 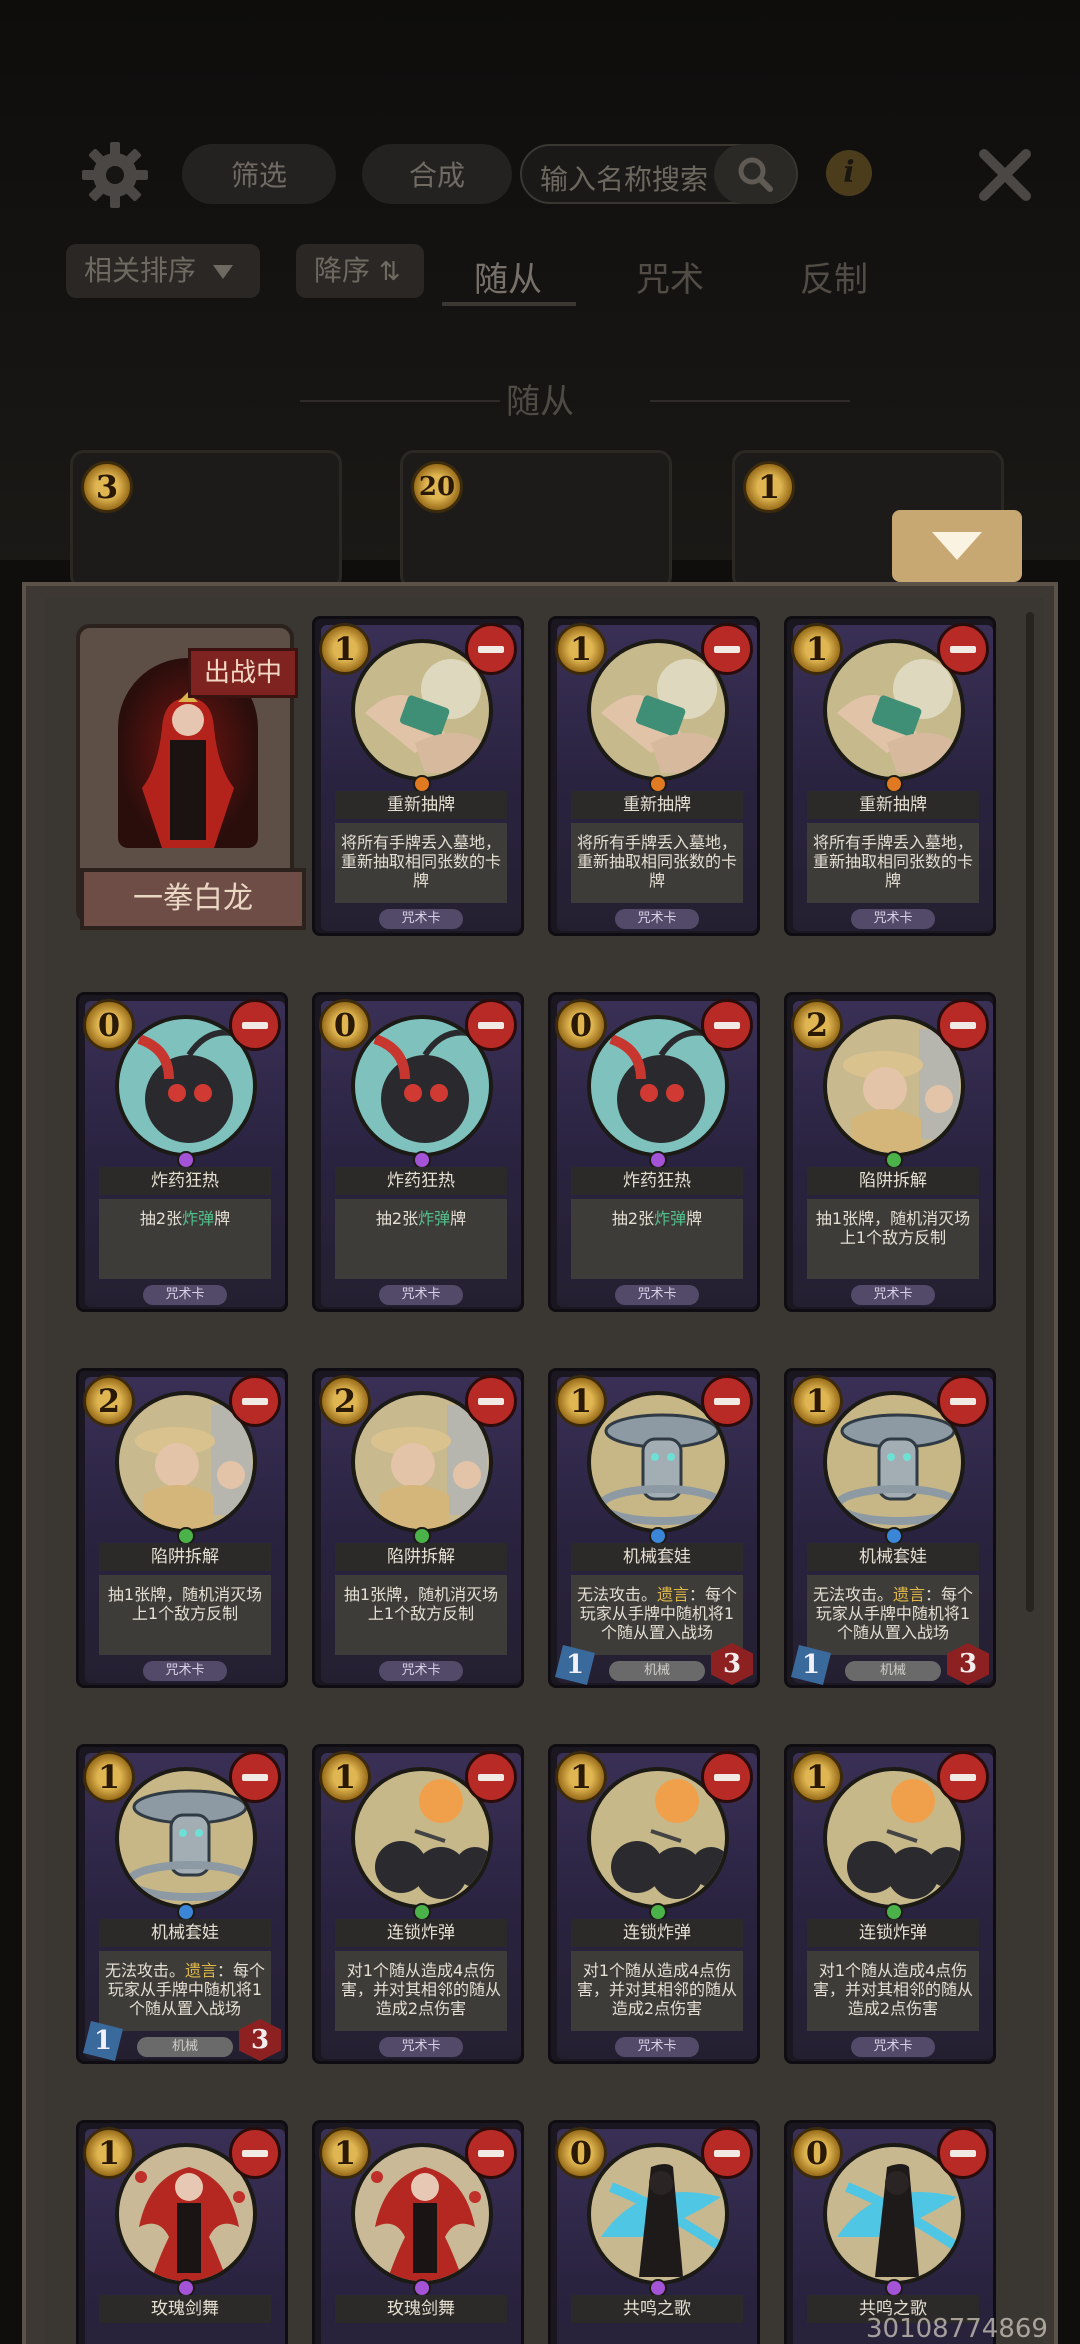 I want to click on hero-card: 出战中 一拳白龙, so click(x=191, y=774).